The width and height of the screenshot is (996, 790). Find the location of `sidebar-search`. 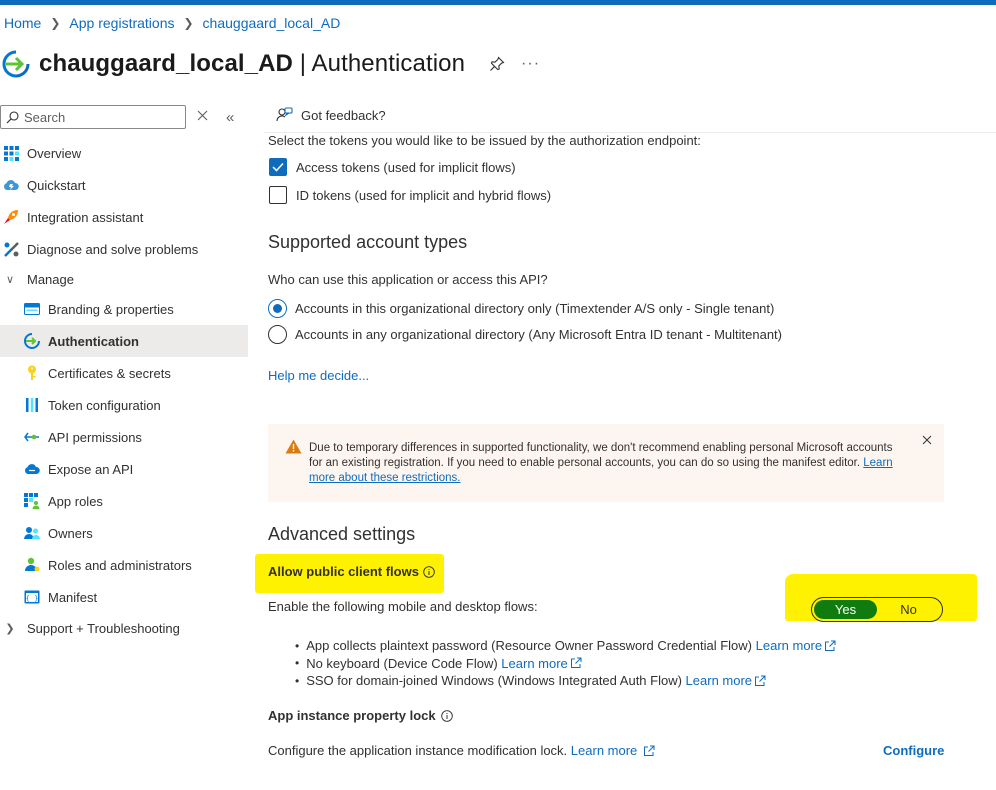

sidebar-search is located at coordinates (93, 117).